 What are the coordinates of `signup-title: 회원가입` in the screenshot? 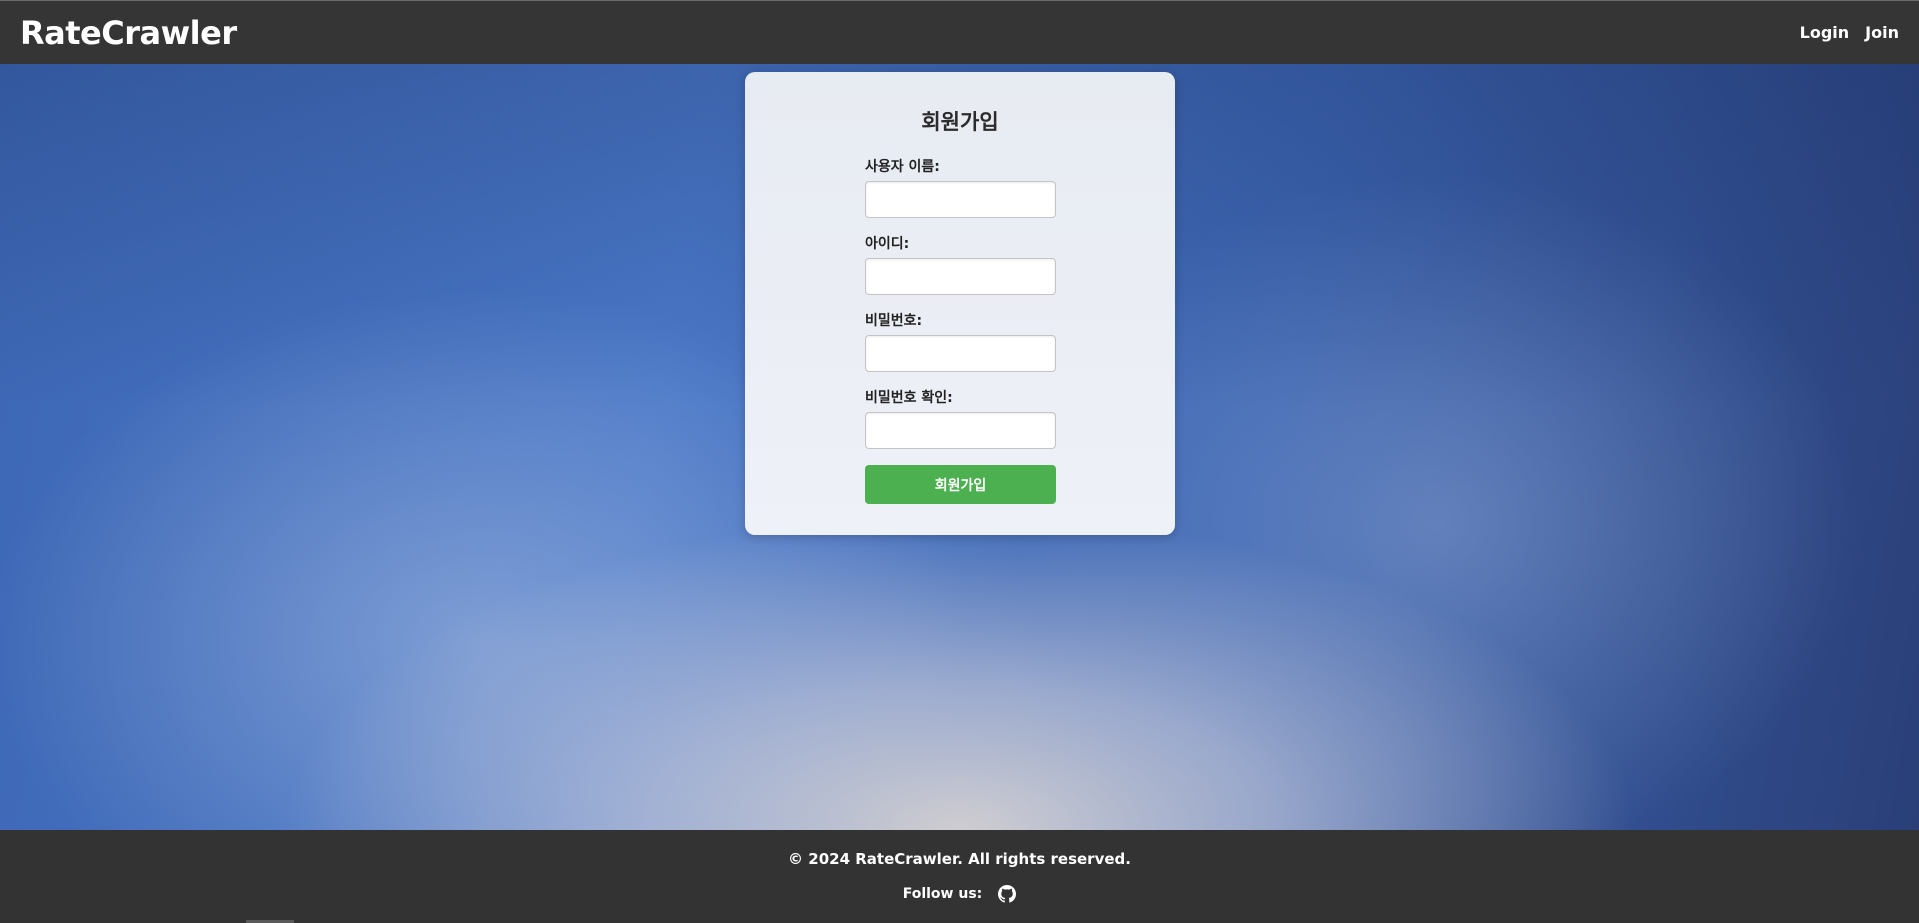 It's located at (960, 122).